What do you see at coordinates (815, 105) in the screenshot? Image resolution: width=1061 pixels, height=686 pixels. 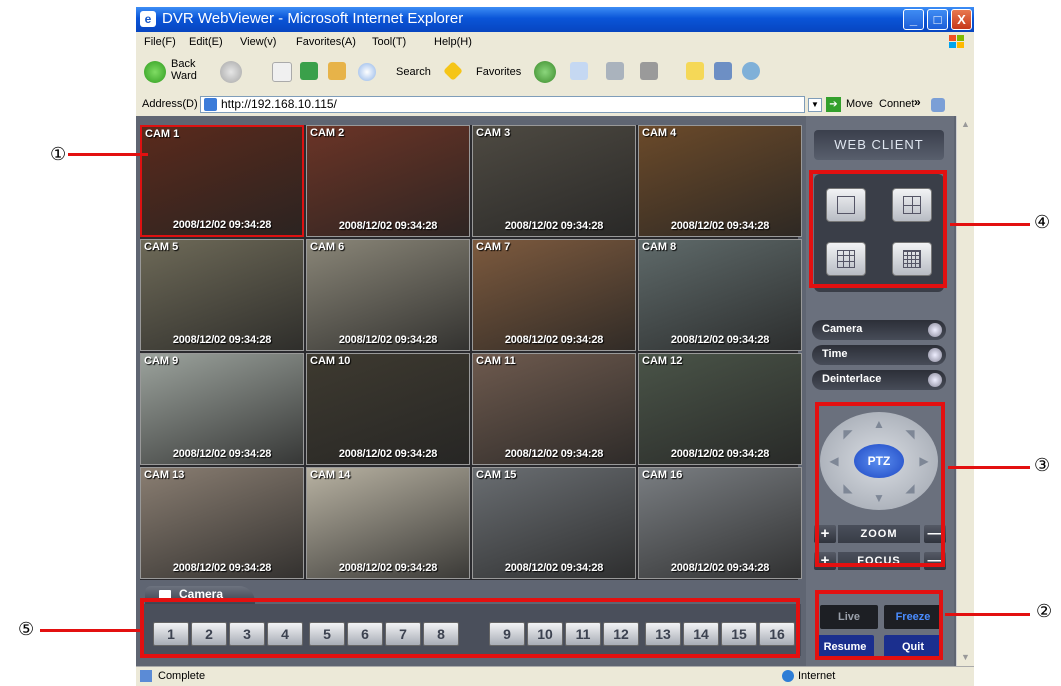 I see `address-dropdown-icon: ▼` at bounding box center [815, 105].